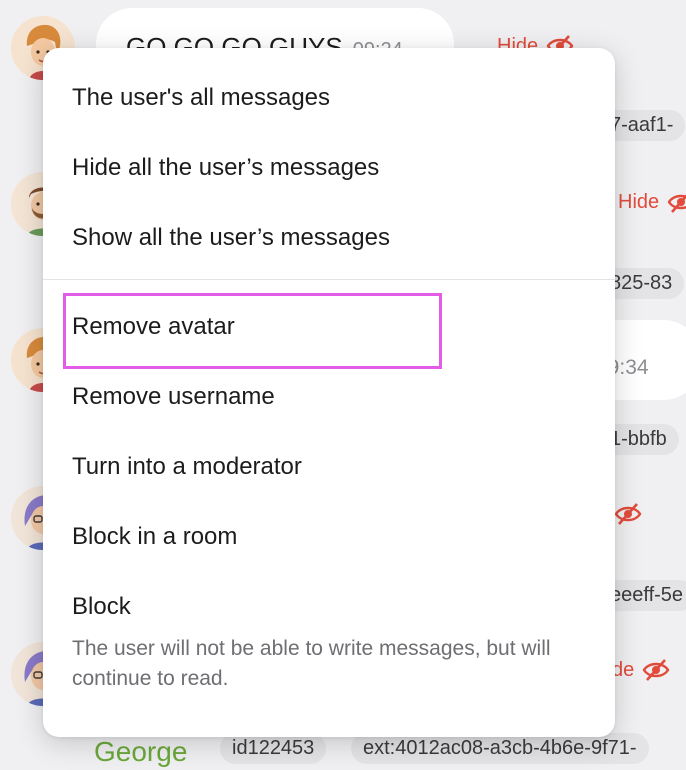  I want to click on hide-label: Hide, so click(639, 201).